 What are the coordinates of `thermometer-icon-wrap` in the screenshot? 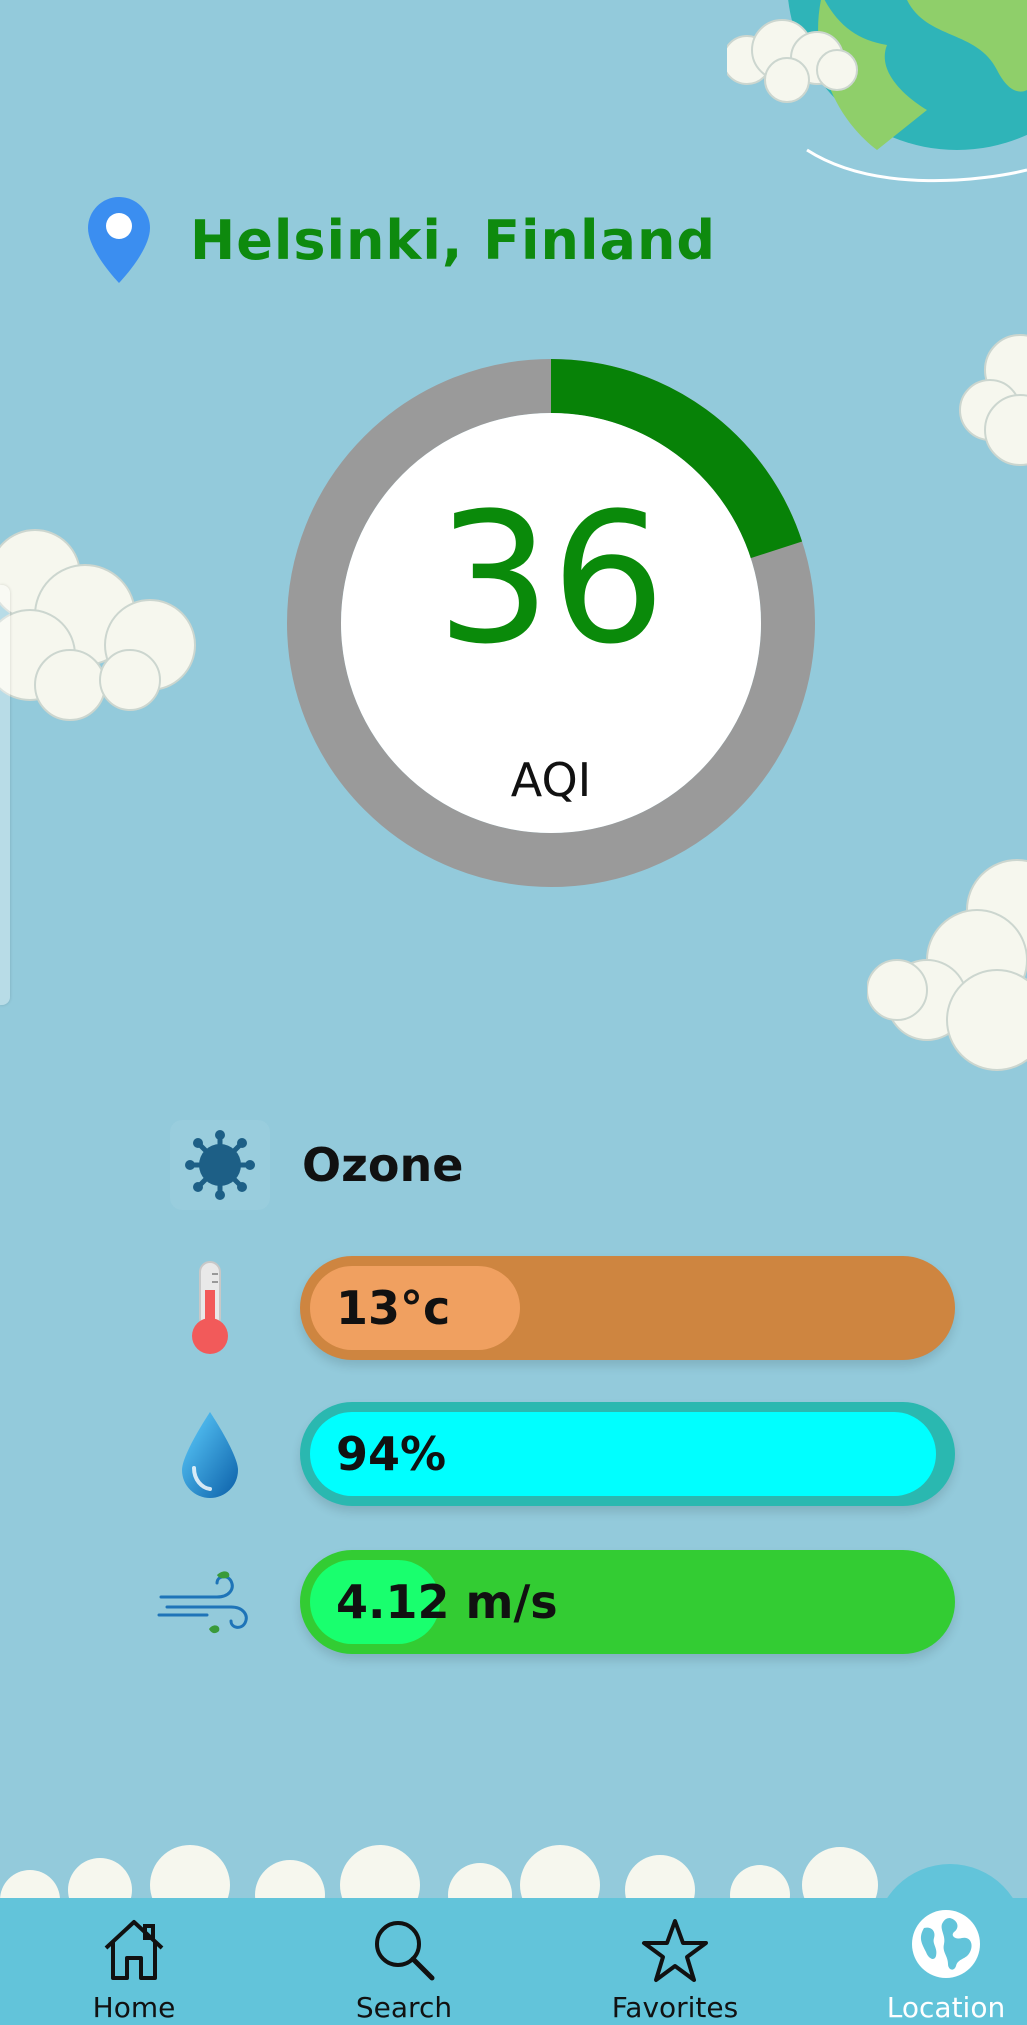 It's located at (210, 1308).